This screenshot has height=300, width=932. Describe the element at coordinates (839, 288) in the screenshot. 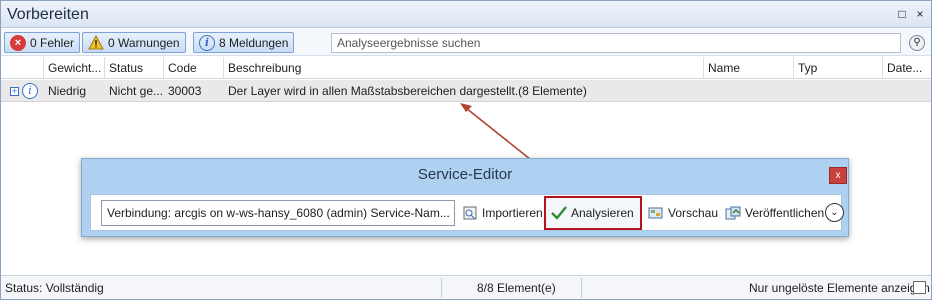

I see `unresolved-only-label: Nur ungelöste Elemente anzeigen` at that location.